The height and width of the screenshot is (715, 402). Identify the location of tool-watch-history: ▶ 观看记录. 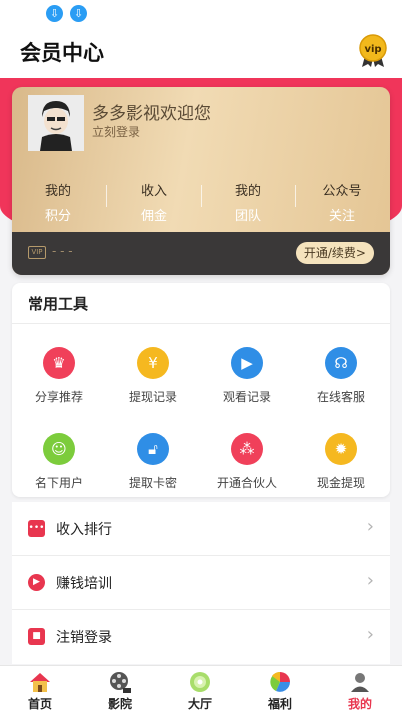
(247, 376).